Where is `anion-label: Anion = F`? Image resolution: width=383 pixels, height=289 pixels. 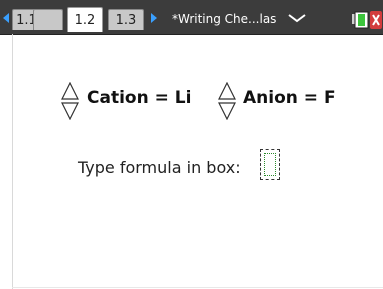
anion-label: Anion = F is located at coordinates (289, 98).